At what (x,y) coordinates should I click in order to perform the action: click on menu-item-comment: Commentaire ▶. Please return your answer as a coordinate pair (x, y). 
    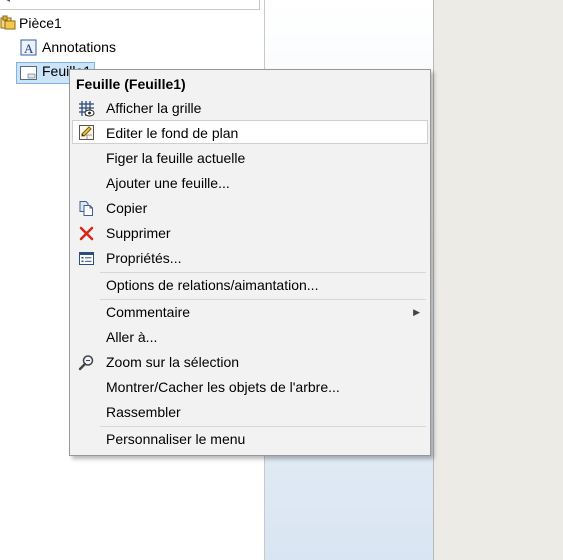
    Looking at the image, I should click on (250, 312).